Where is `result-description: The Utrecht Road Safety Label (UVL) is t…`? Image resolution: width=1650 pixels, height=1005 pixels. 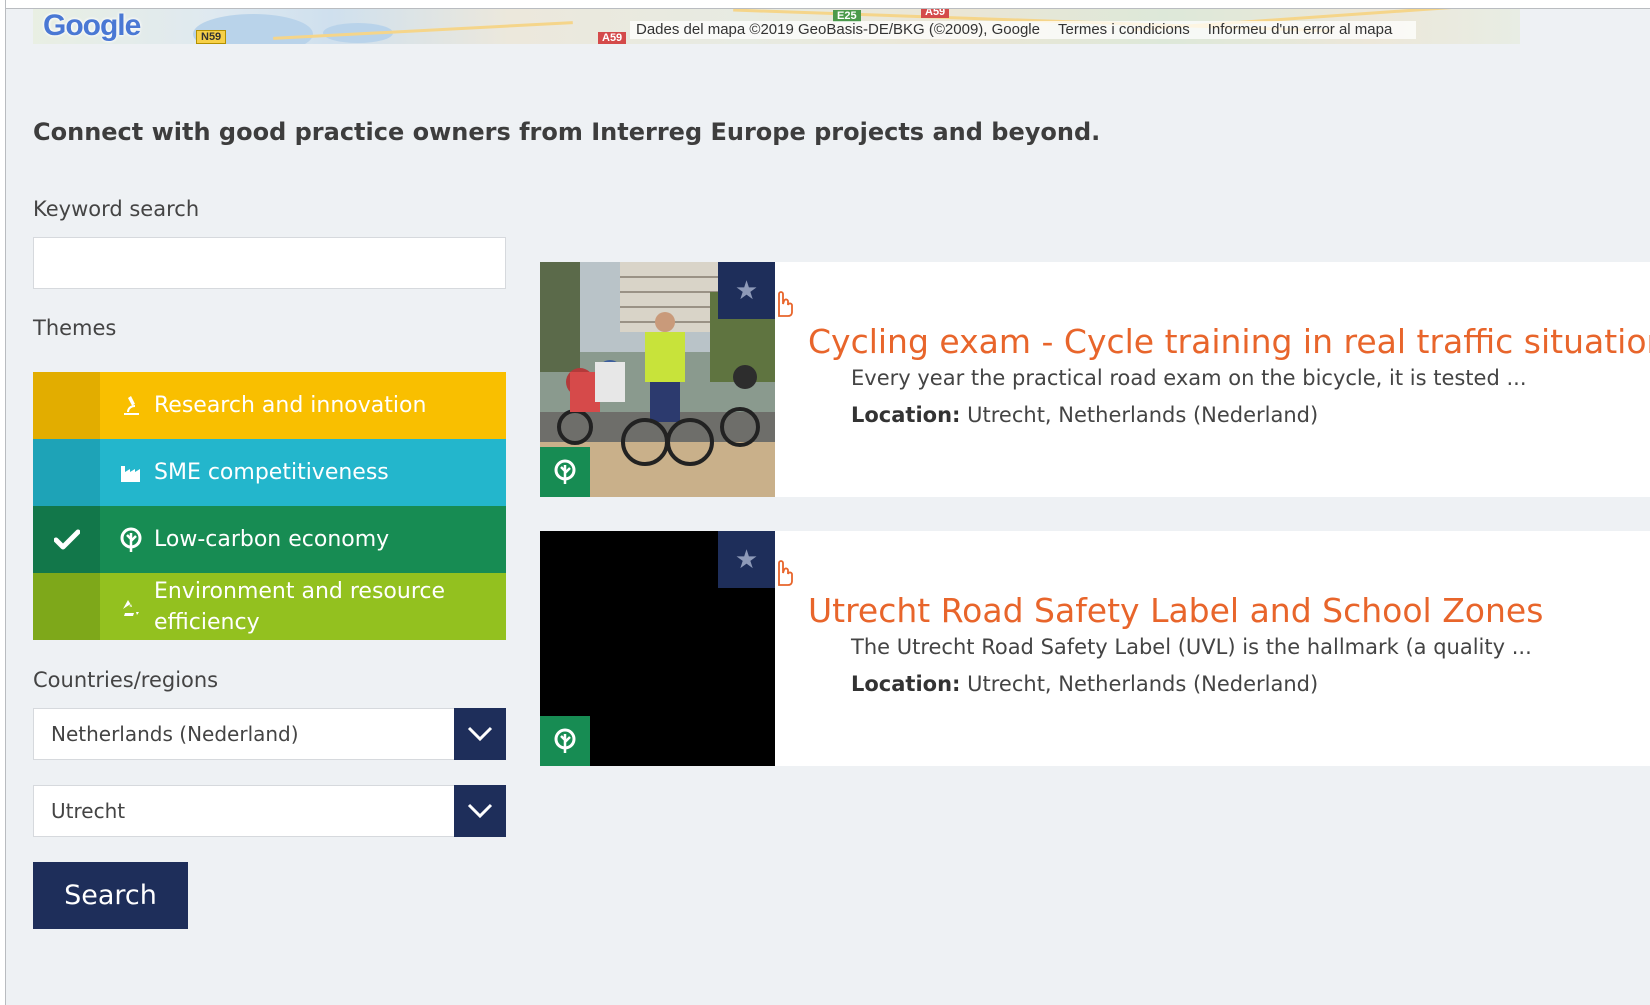 result-description: The Utrecht Road Safety Label (UVL) is t… is located at coordinates (1191, 647).